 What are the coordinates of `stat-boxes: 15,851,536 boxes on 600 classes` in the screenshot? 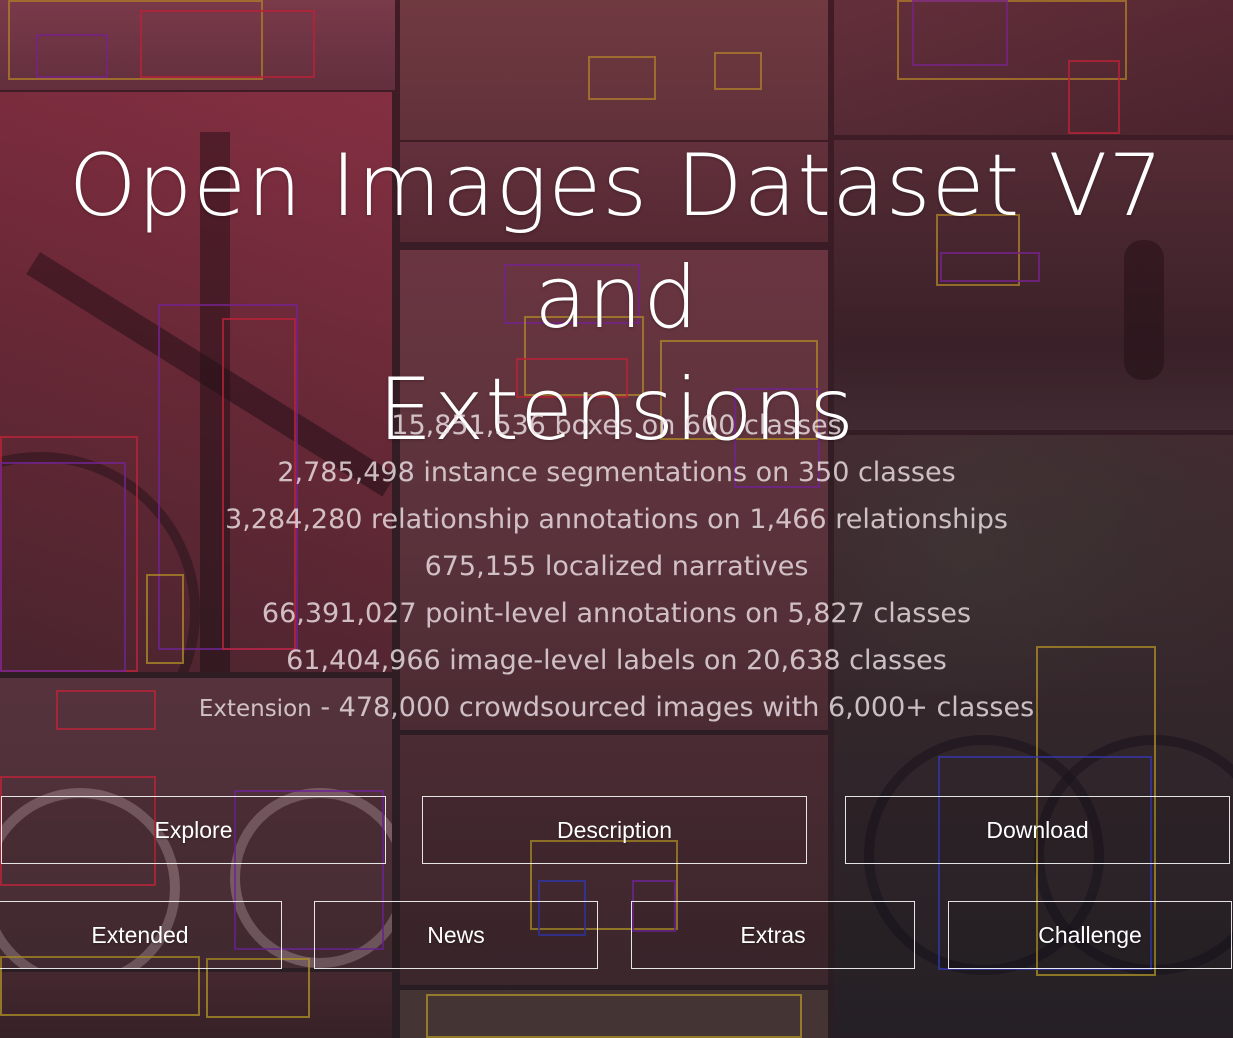 It's located at (616, 425).